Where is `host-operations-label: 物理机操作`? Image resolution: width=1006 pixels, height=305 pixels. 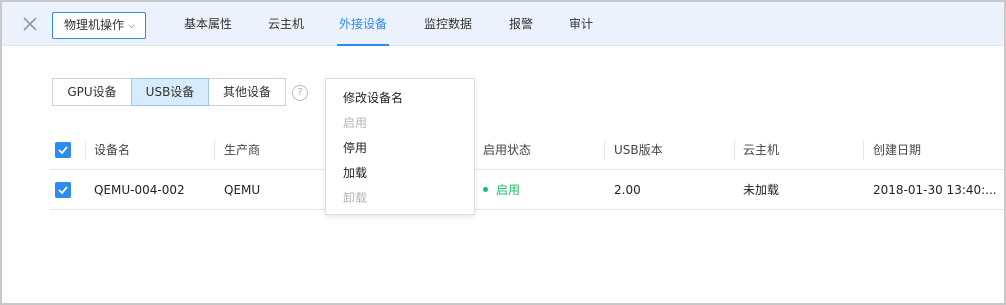 host-operations-label: 物理机操作 is located at coordinates (94, 25).